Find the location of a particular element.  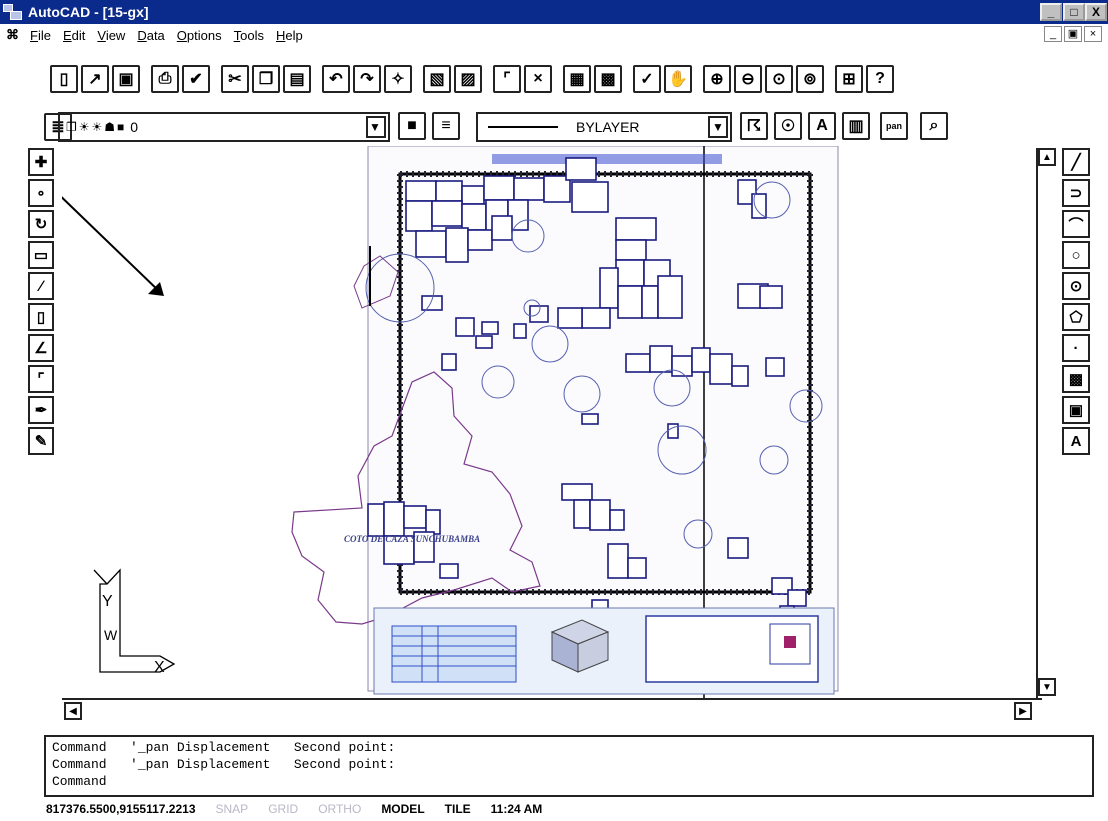

cut-icon: ✂ is located at coordinates (235, 79).